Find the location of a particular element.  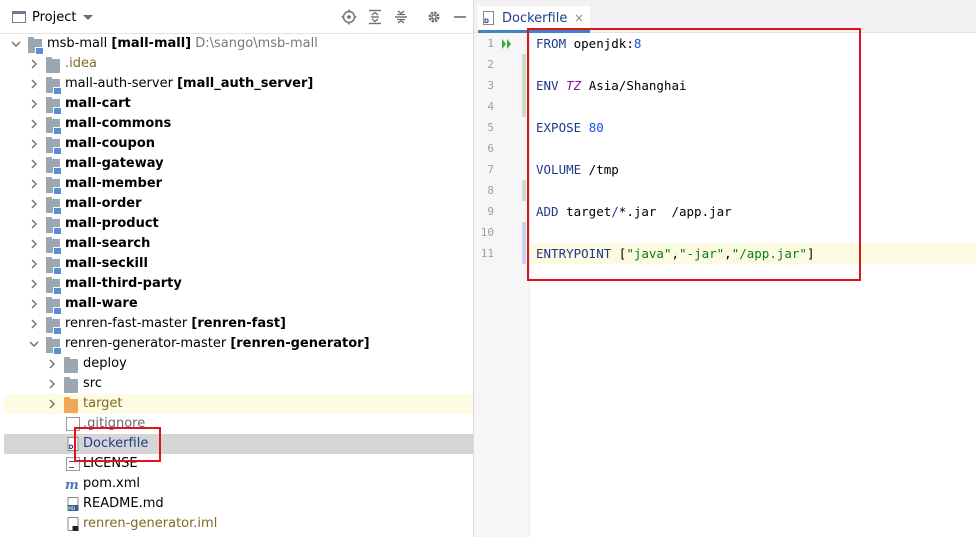

tree-item-label: renren-generator-master is located at coordinates (146, 343).